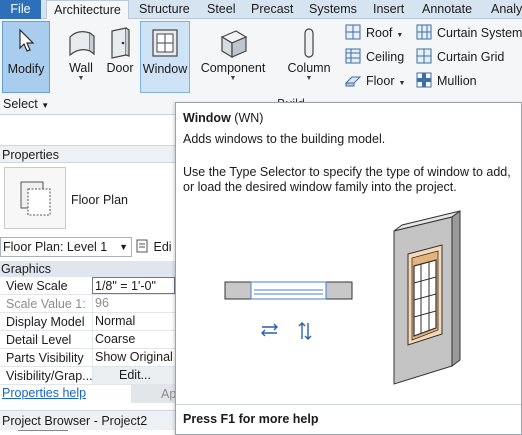  Describe the element at coordinates (133, 285) in the screenshot. I see `view-scale-field: 1/8" = 1'-0"` at that location.